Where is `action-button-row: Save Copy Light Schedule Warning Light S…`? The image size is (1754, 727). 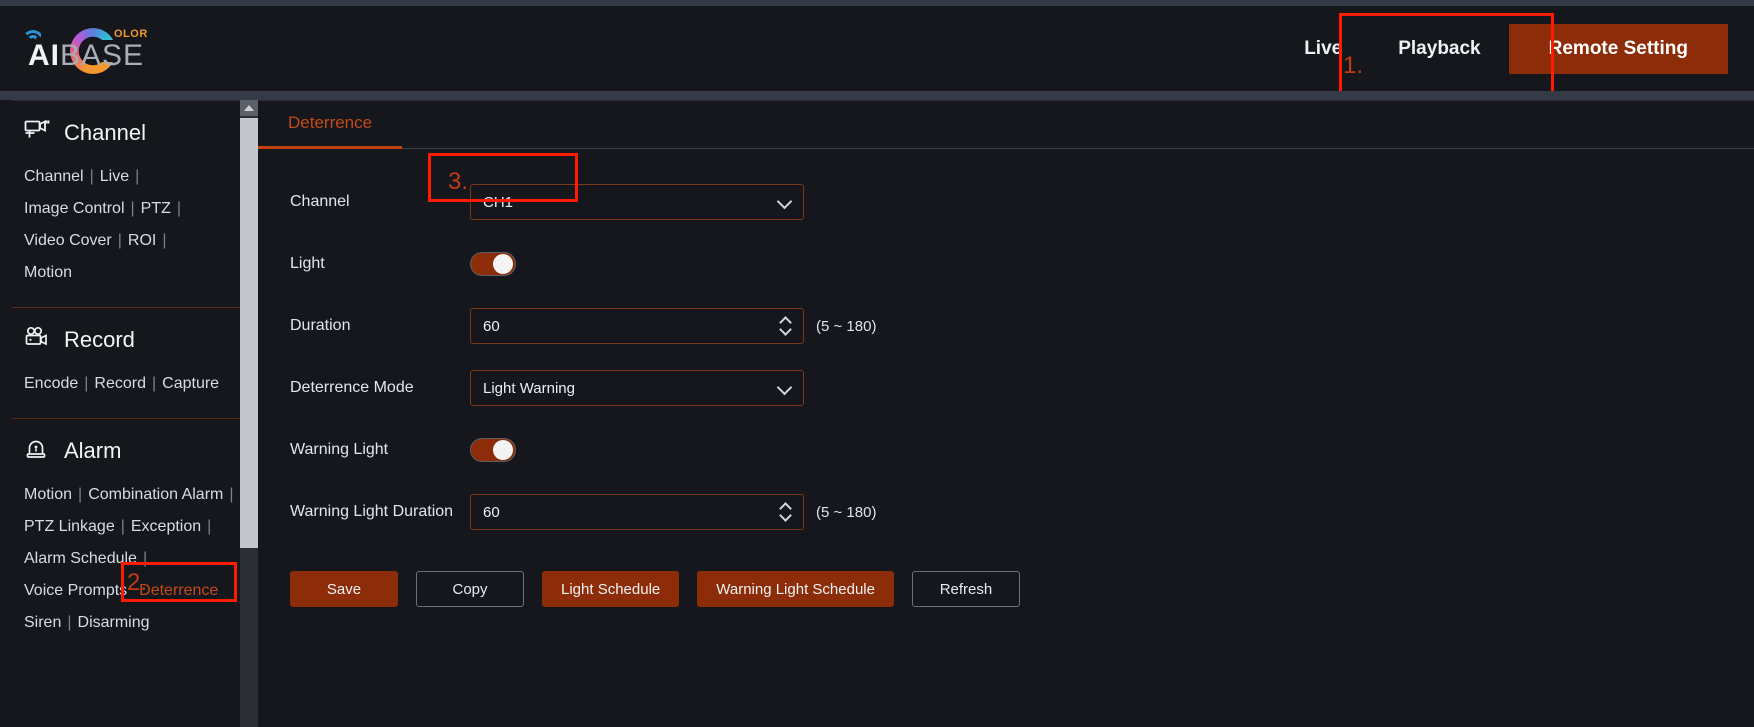 action-button-row: Save Copy Light Schedule Warning Light S… is located at coordinates (1006, 589).